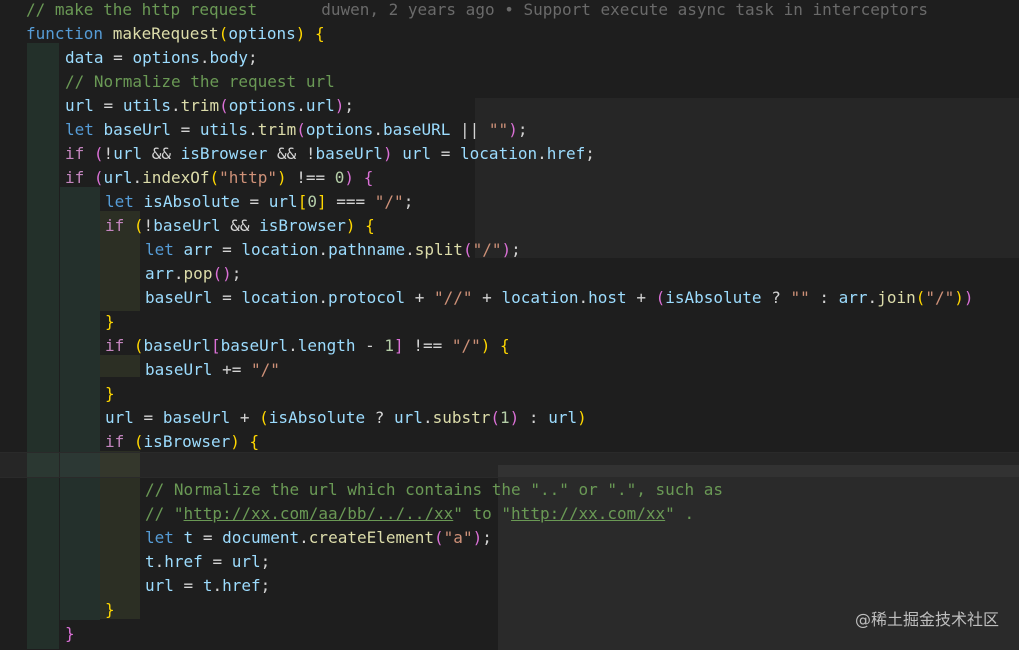 This screenshot has height=650, width=1019. I want to click on comment-link: http://xx.com/xx, so click(588, 513).